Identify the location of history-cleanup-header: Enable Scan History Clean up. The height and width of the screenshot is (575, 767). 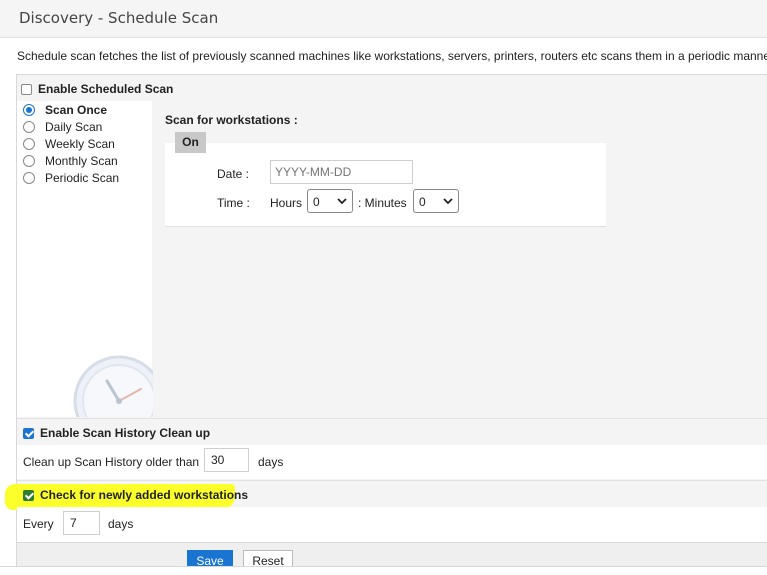
(392, 432).